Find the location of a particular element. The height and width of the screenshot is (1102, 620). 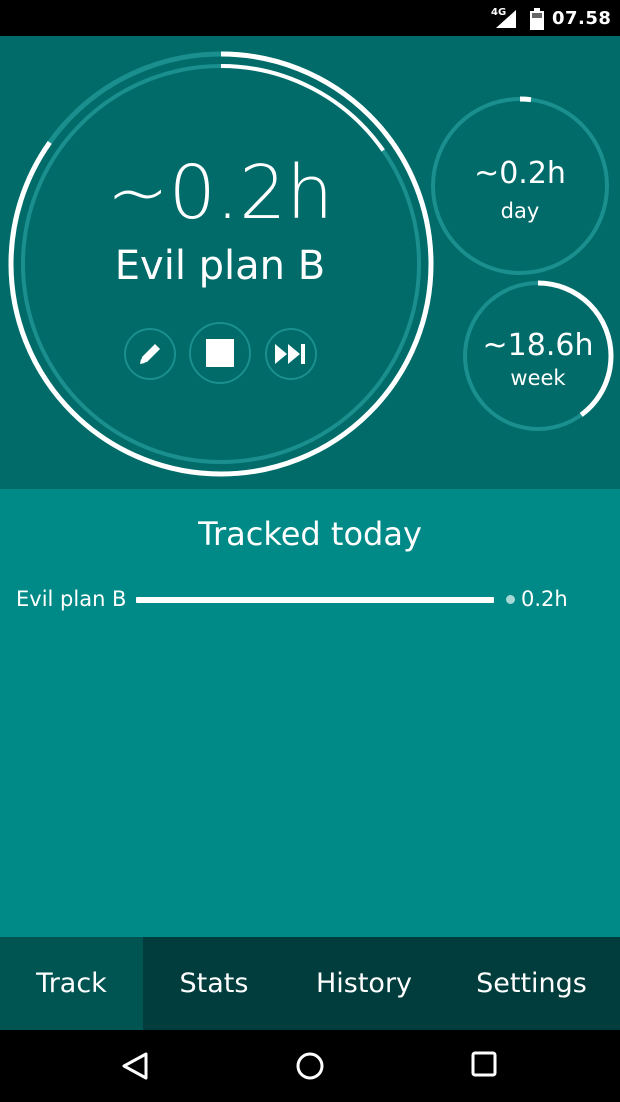

home-icon is located at coordinates (310, 1066).